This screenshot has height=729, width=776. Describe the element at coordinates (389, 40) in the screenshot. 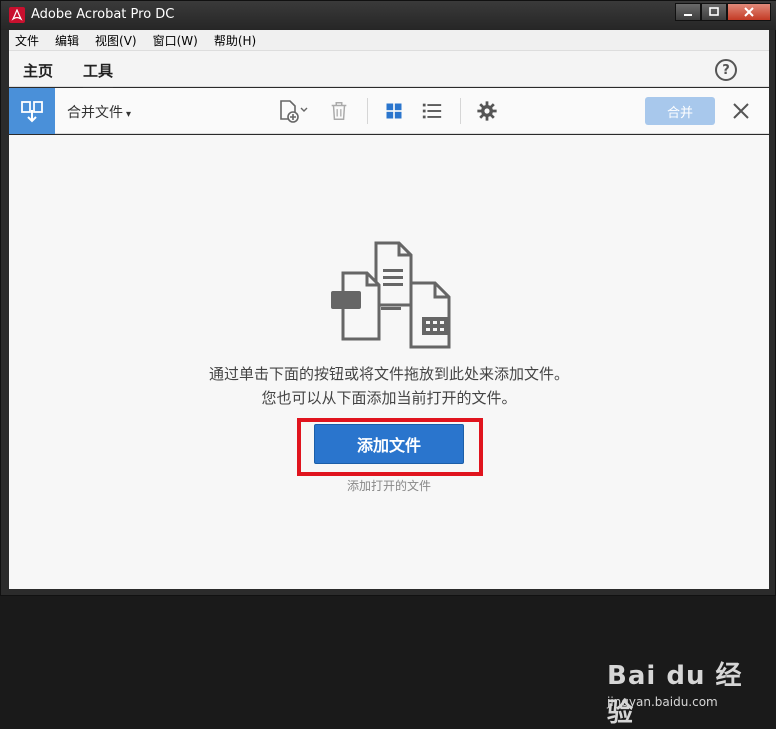

I see `menu-bar: 文件 编辑 视图(V) 窗口(W) 帮助(H)` at that location.